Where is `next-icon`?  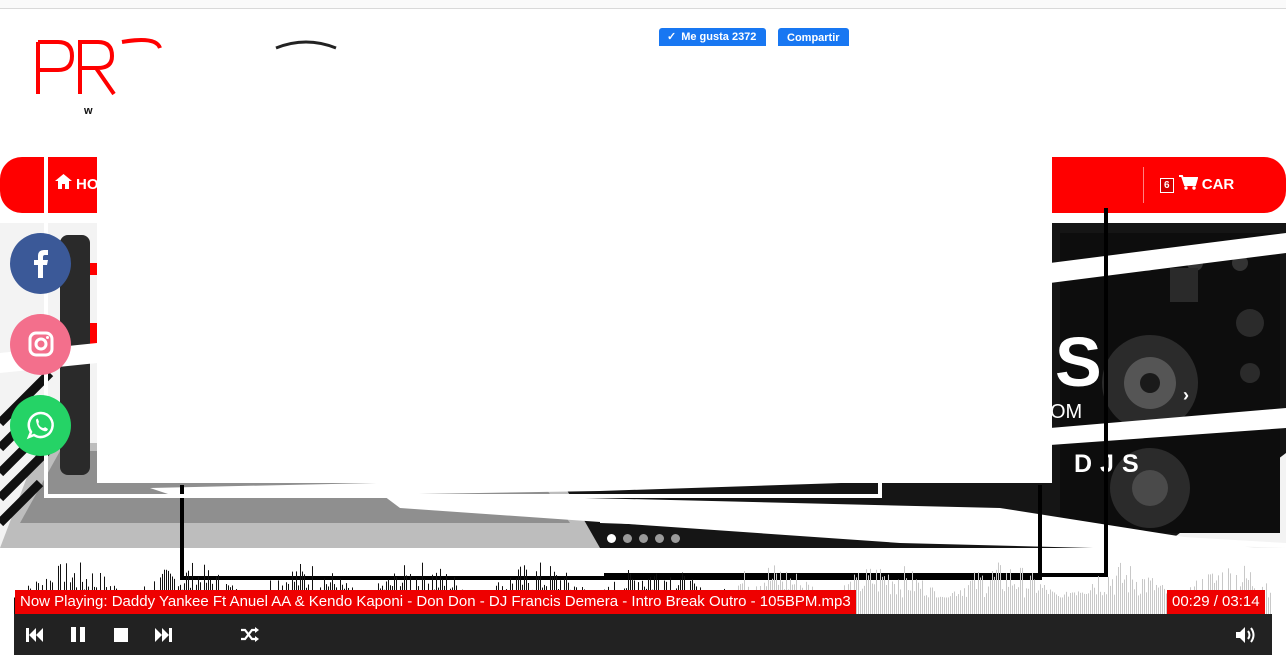 next-icon is located at coordinates (163, 634).